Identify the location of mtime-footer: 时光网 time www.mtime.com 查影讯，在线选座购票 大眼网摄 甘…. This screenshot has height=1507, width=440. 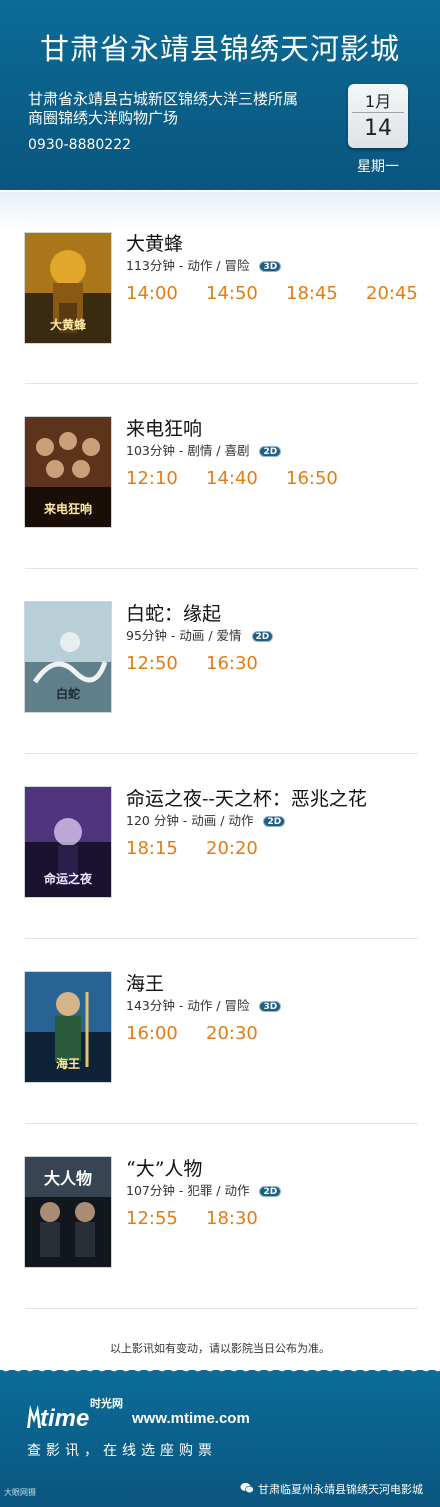
(220, 1438).